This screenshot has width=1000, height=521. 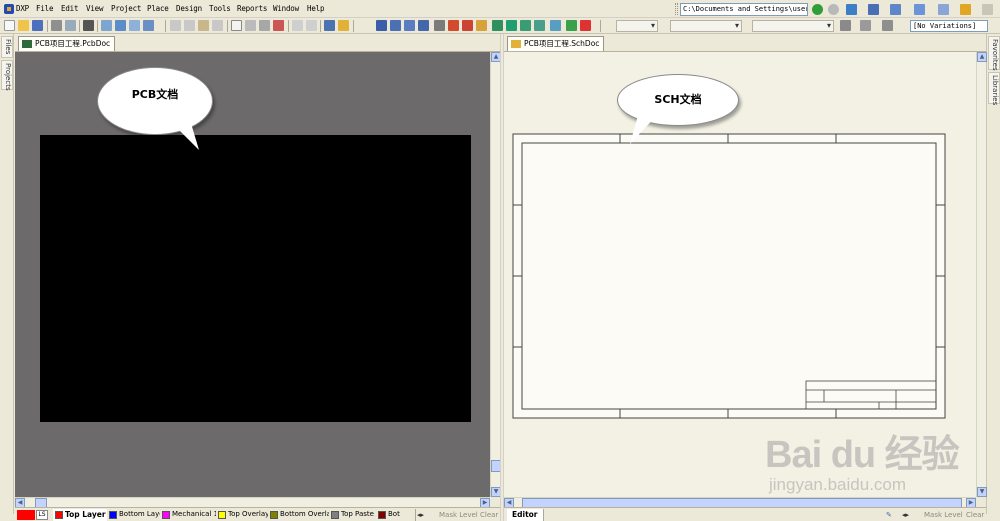 What do you see at coordinates (56, 25) in the screenshot?
I see `print-icon` at bounding box center [56, 25].